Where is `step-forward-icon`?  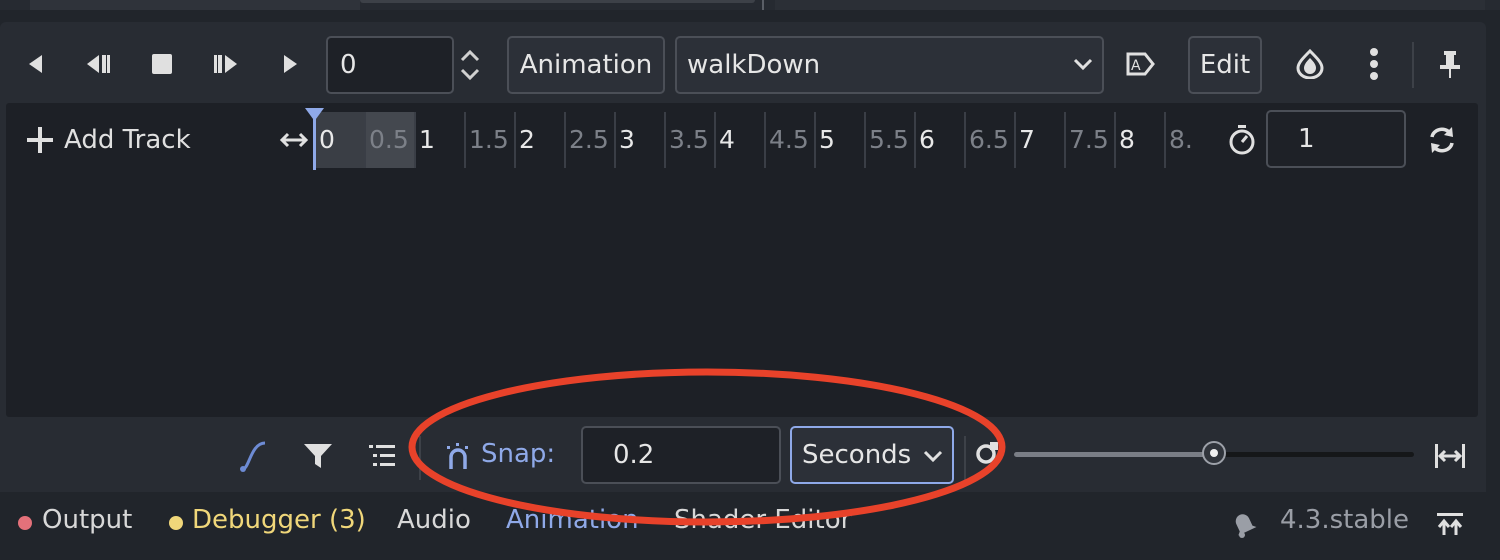 step-forward-icon is located at coordinates (226, 64).